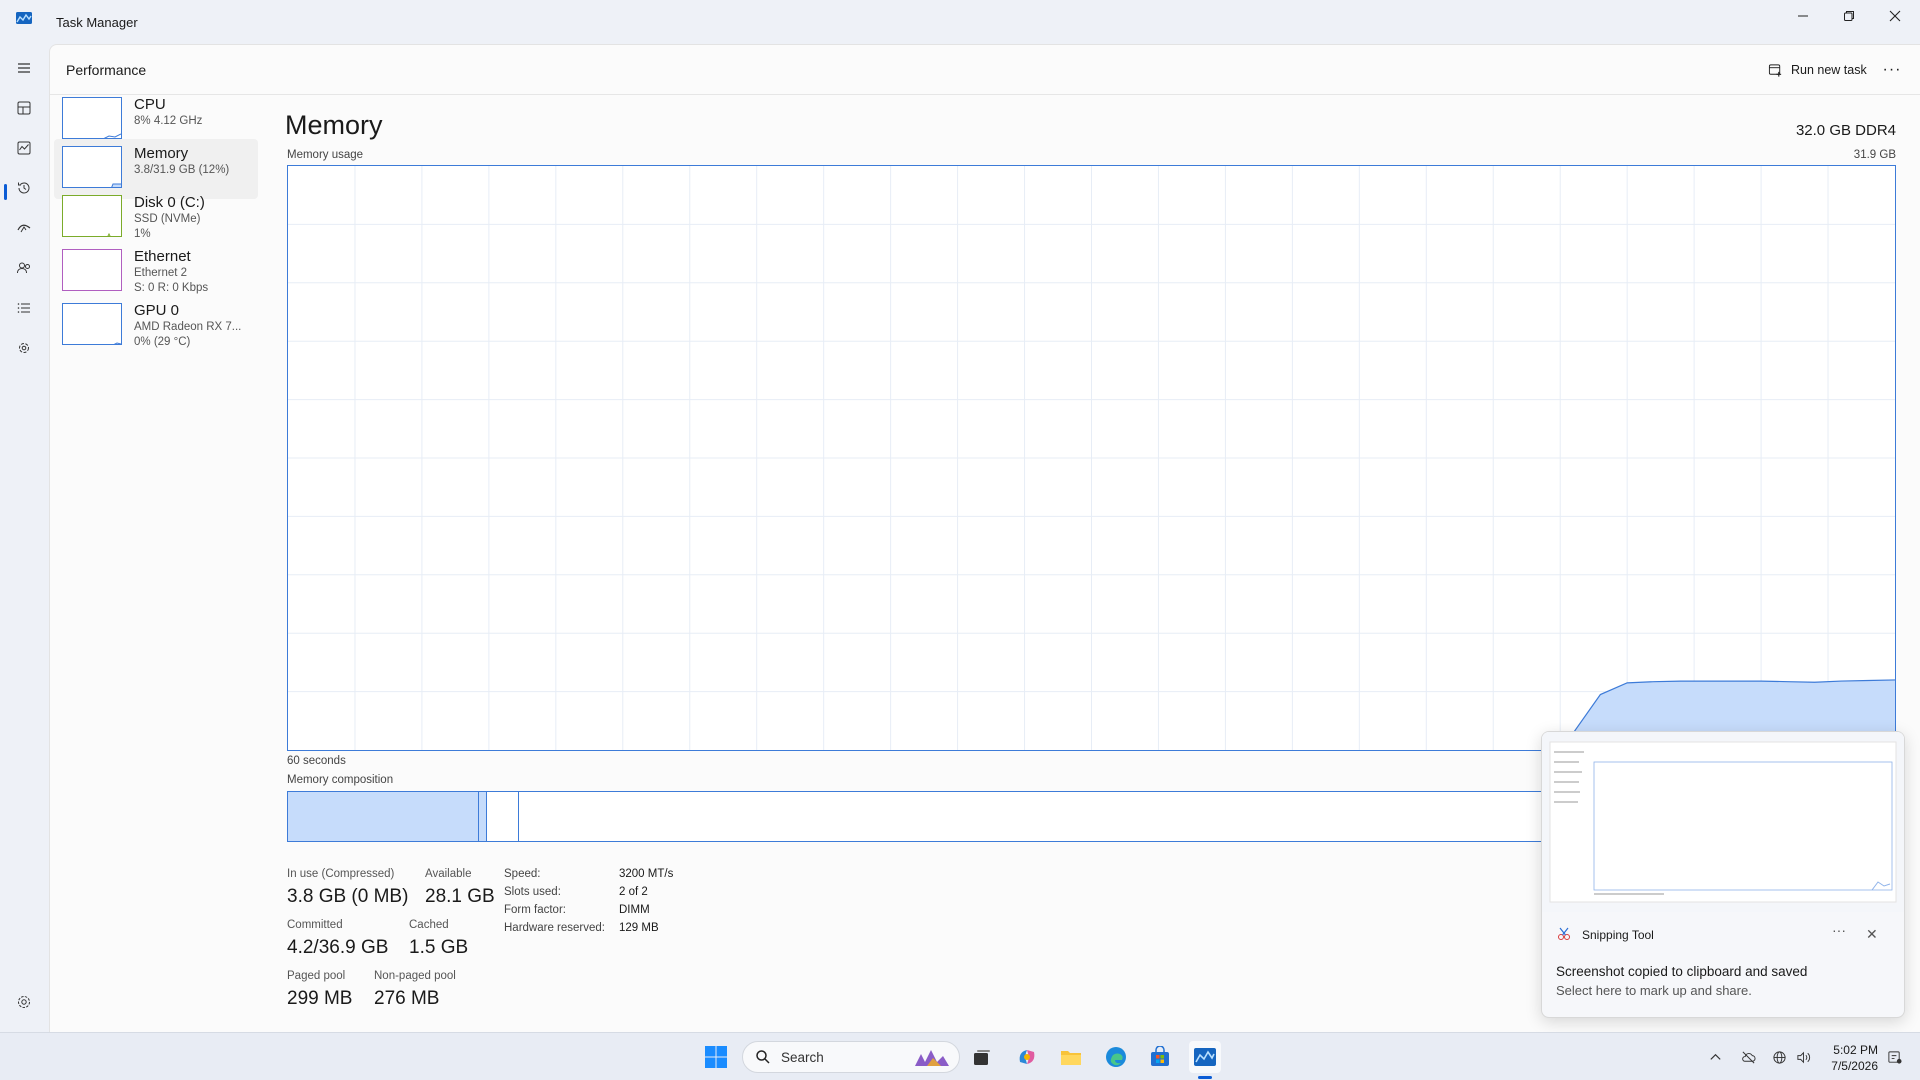 The image size is (1920, 1080). I want to click on task-manager-taskbar-button, so click(1205, 1057).